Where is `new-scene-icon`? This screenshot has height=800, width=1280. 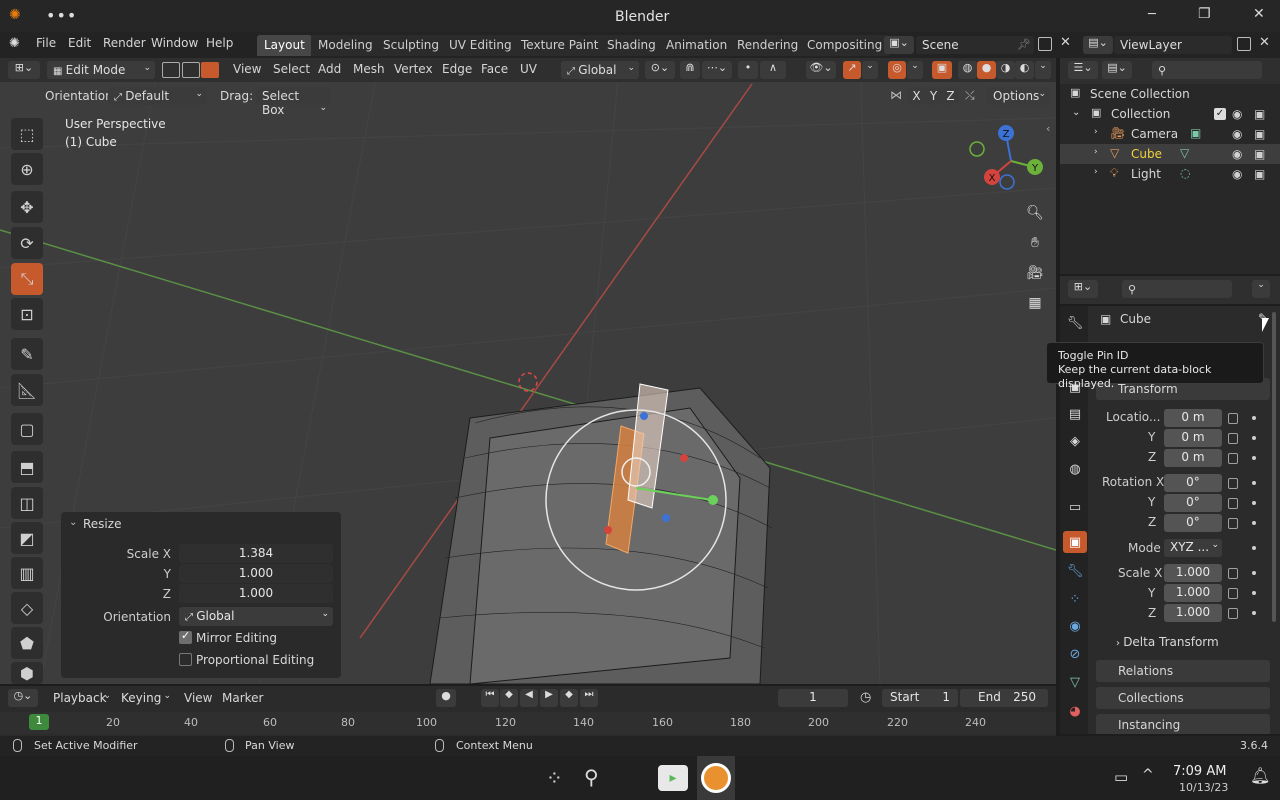
new-scene-icon is located at coordinates (1045, 44).